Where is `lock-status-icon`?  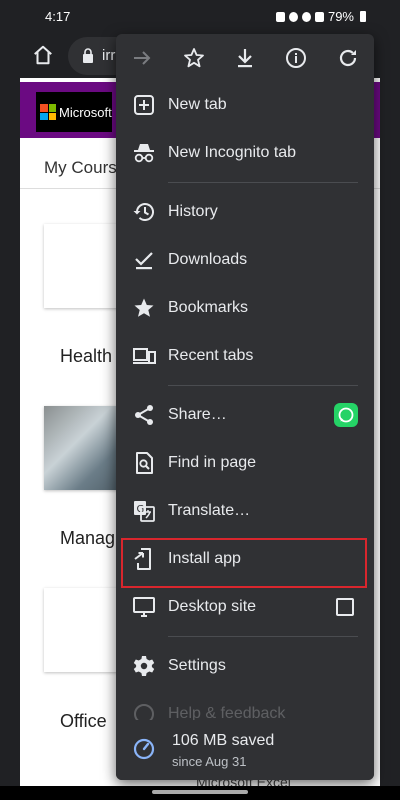
lock-status-icon is located at coordinates (280, 16).